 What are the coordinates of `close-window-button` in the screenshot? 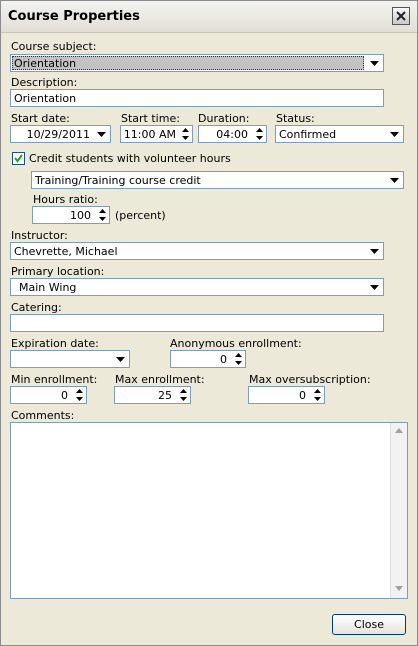 It's located at (401, 16).